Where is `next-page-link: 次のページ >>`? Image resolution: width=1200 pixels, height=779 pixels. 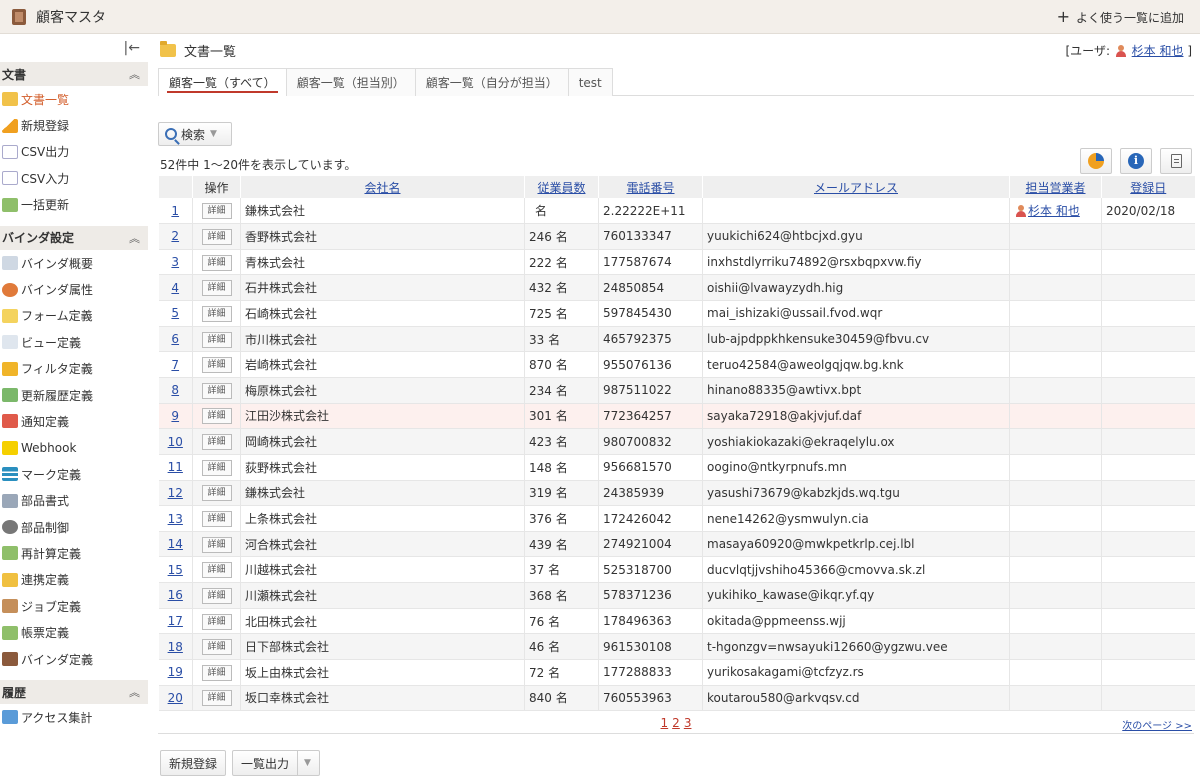
next-page-link: 次のページ >> is located at coordinates (1157, 724).